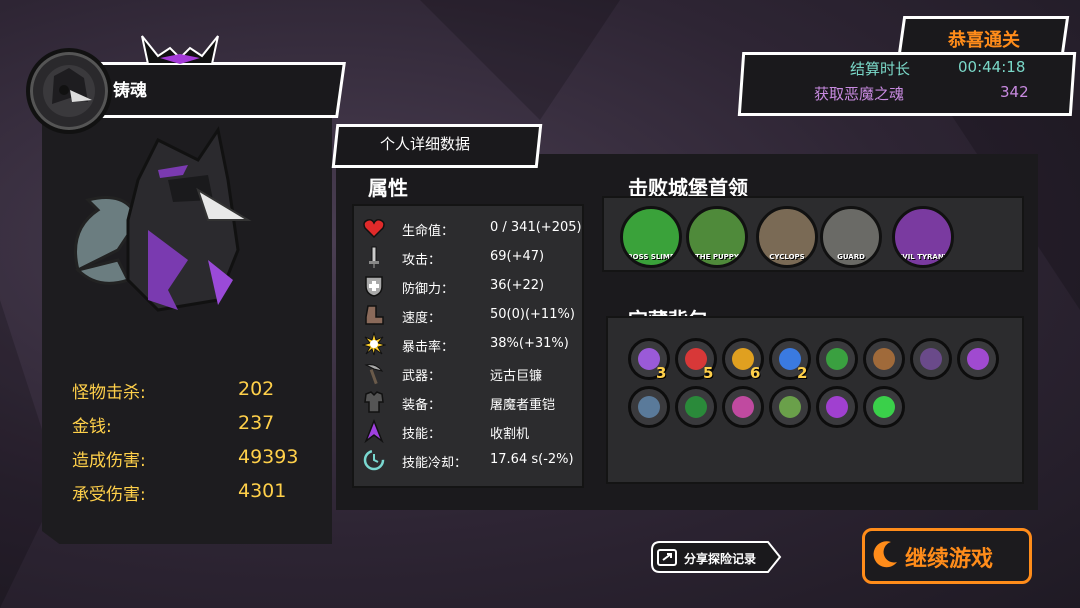  I want to click on kills-label: 怪物击杀:, so click(109, 393).